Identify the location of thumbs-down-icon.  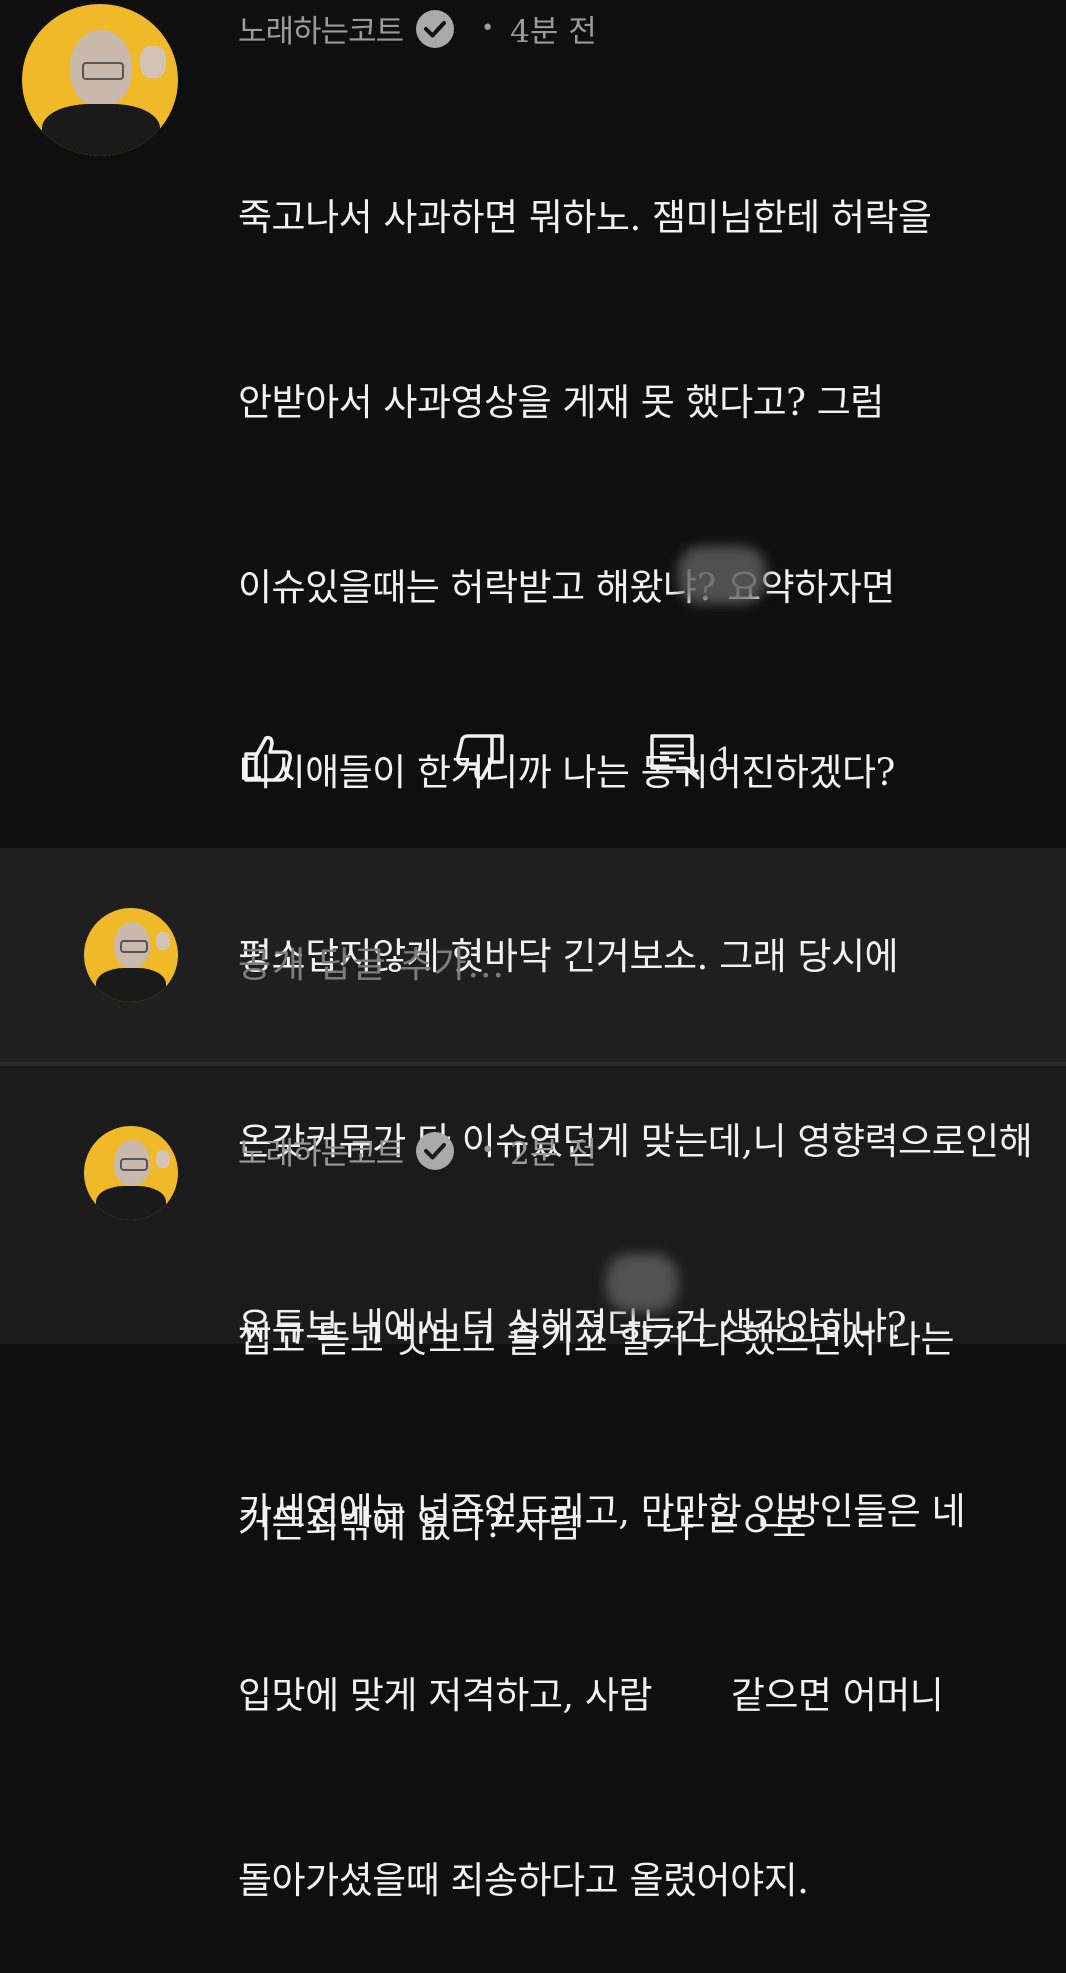
(480, 758).